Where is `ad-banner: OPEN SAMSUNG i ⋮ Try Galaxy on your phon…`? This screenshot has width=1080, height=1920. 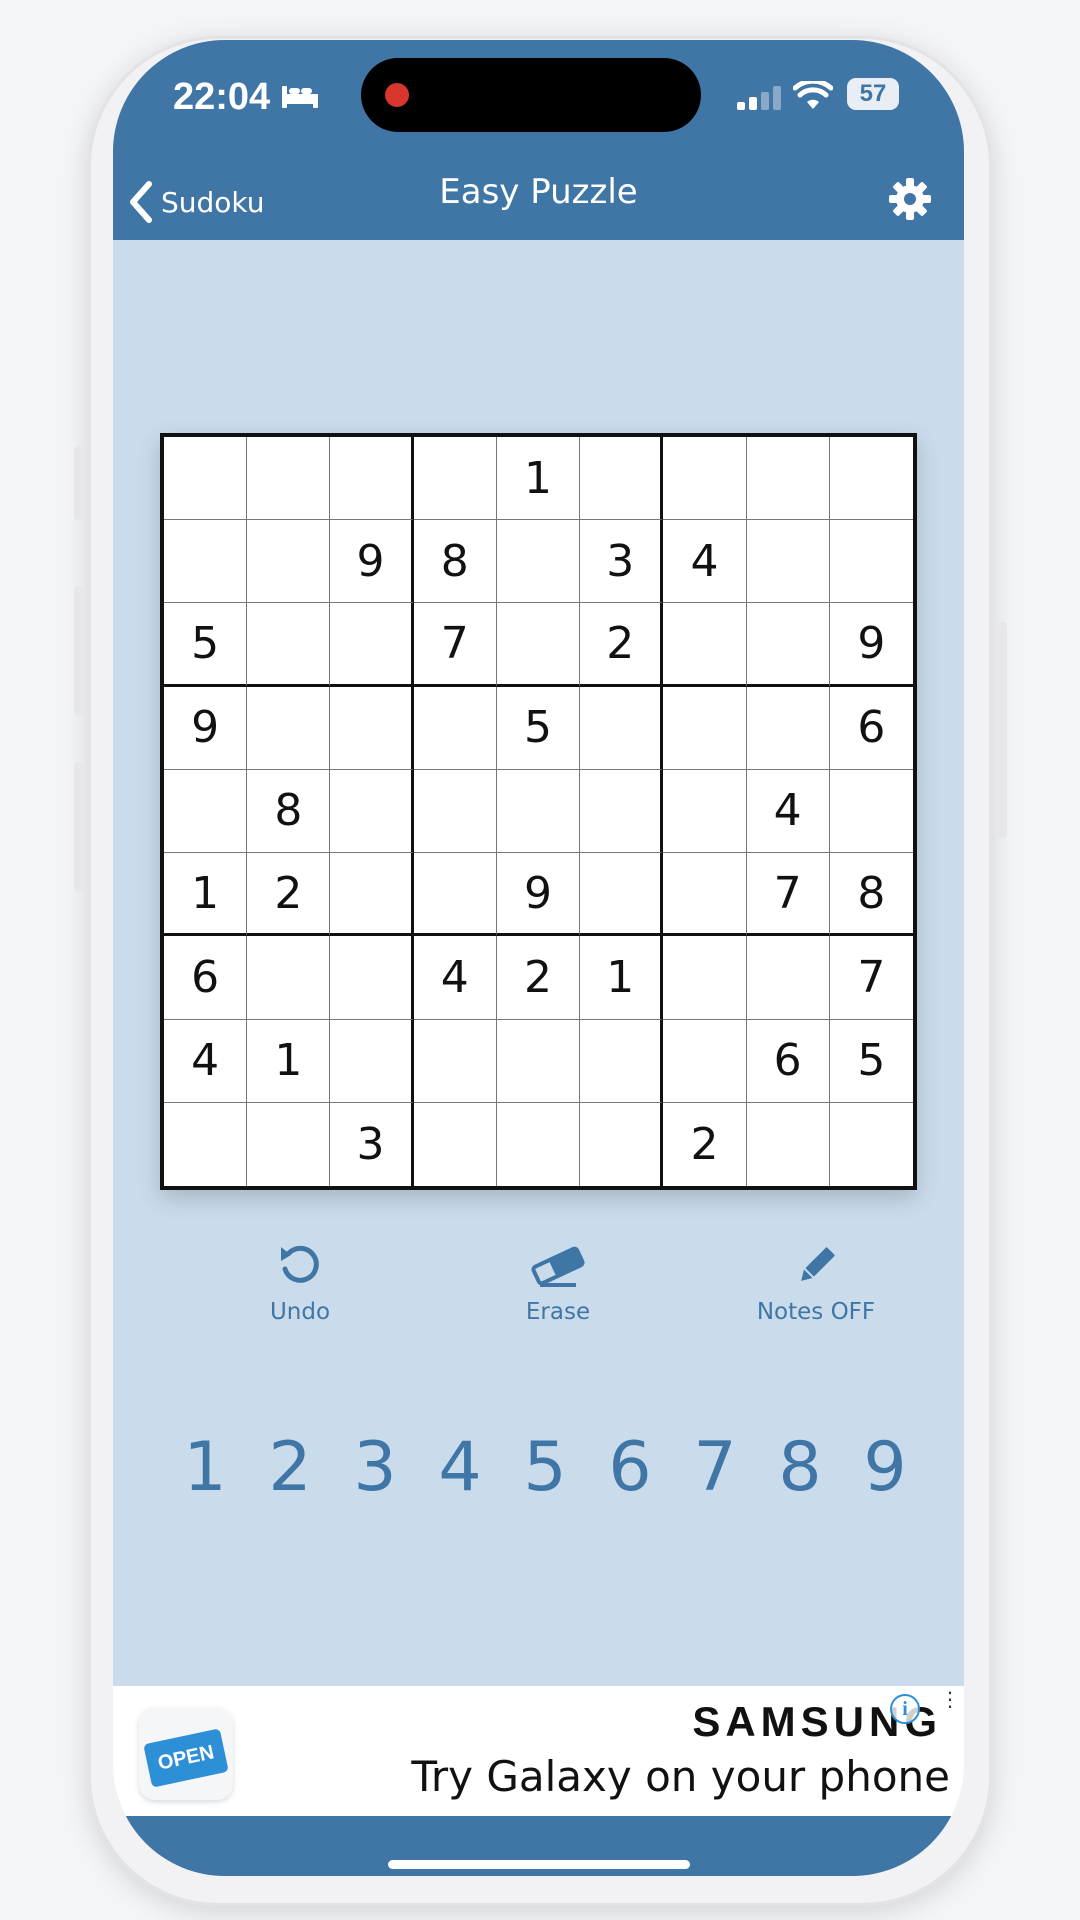 ad-banner: OPEN SAMSUNG i ⋮ Try Galaxy on your phon… is located at coordinates (538, 1751).